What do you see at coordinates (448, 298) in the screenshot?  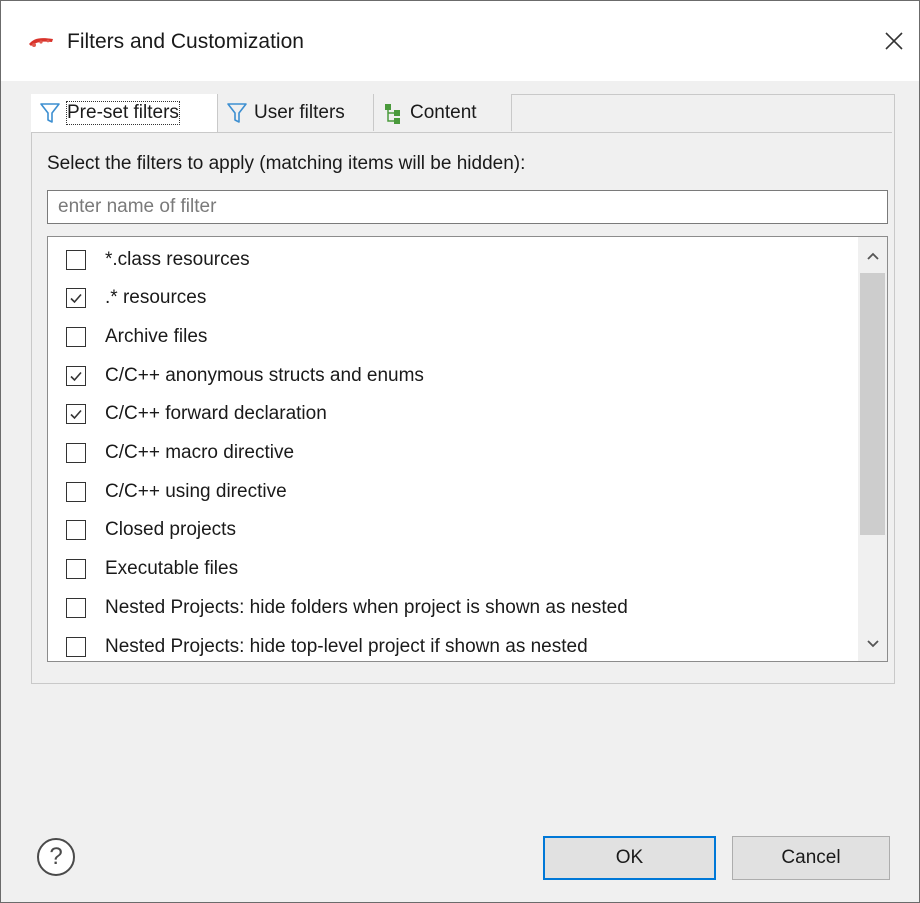 I see `filter-row: .* resources` at bounding box center [448, 298].